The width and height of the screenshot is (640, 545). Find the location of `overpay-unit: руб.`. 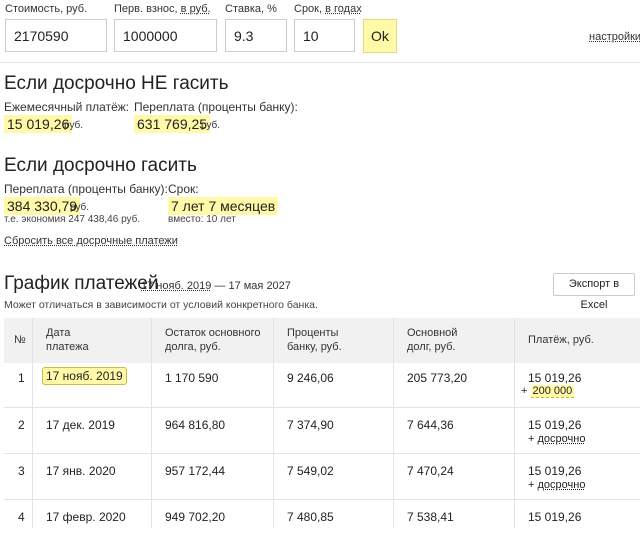

overpay-unit: руб. is located at coordinates (211, 125).